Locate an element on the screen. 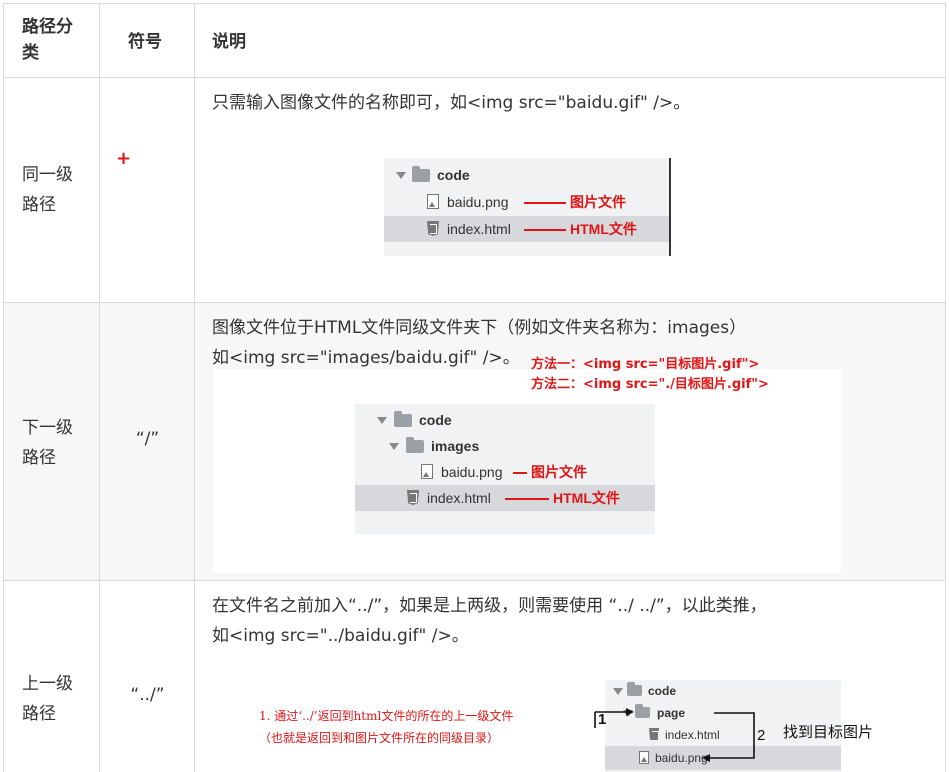 The image size is (949, 772). row-category: 上一级 路径 is located at coordinates (47, 699).